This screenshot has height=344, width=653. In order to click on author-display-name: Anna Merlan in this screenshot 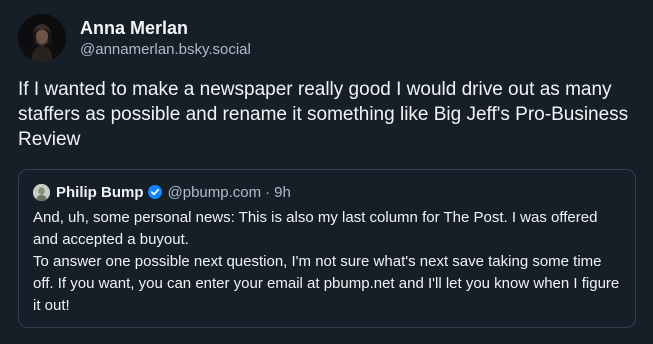, I will do `click(165, 28)`.